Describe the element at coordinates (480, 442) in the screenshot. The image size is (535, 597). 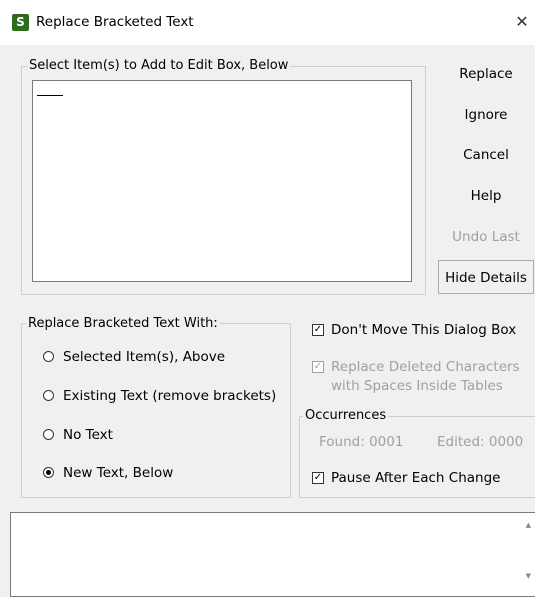
I see `edited-count: Edited: 0000` at that location.